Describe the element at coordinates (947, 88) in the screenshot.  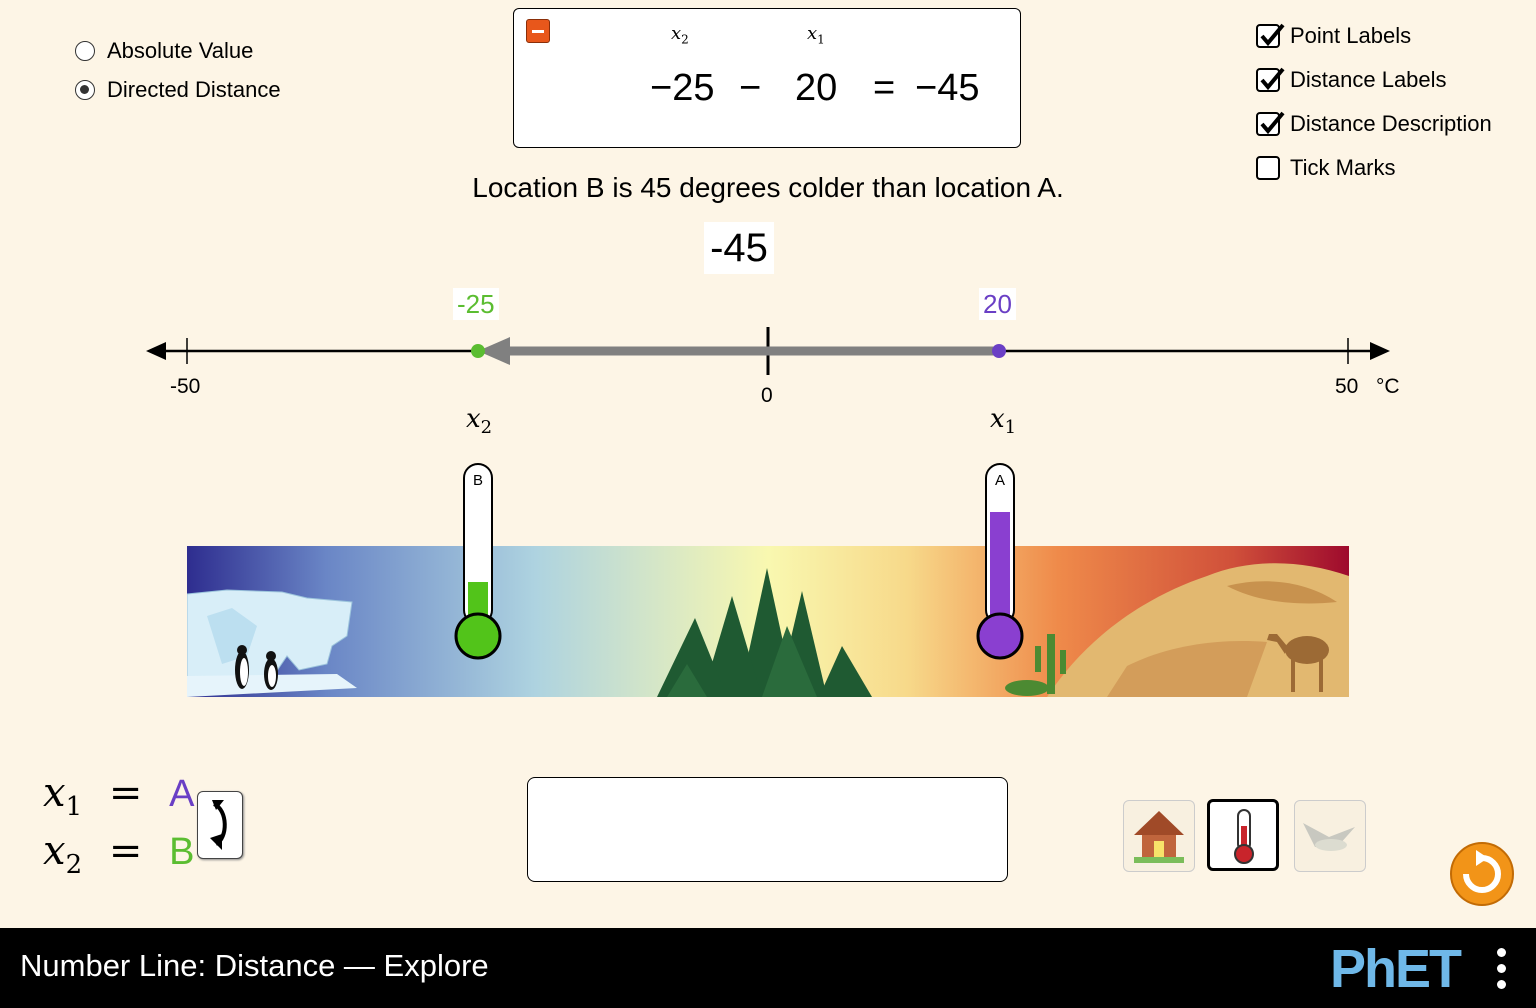
I see `equation-result: −45` at that location.